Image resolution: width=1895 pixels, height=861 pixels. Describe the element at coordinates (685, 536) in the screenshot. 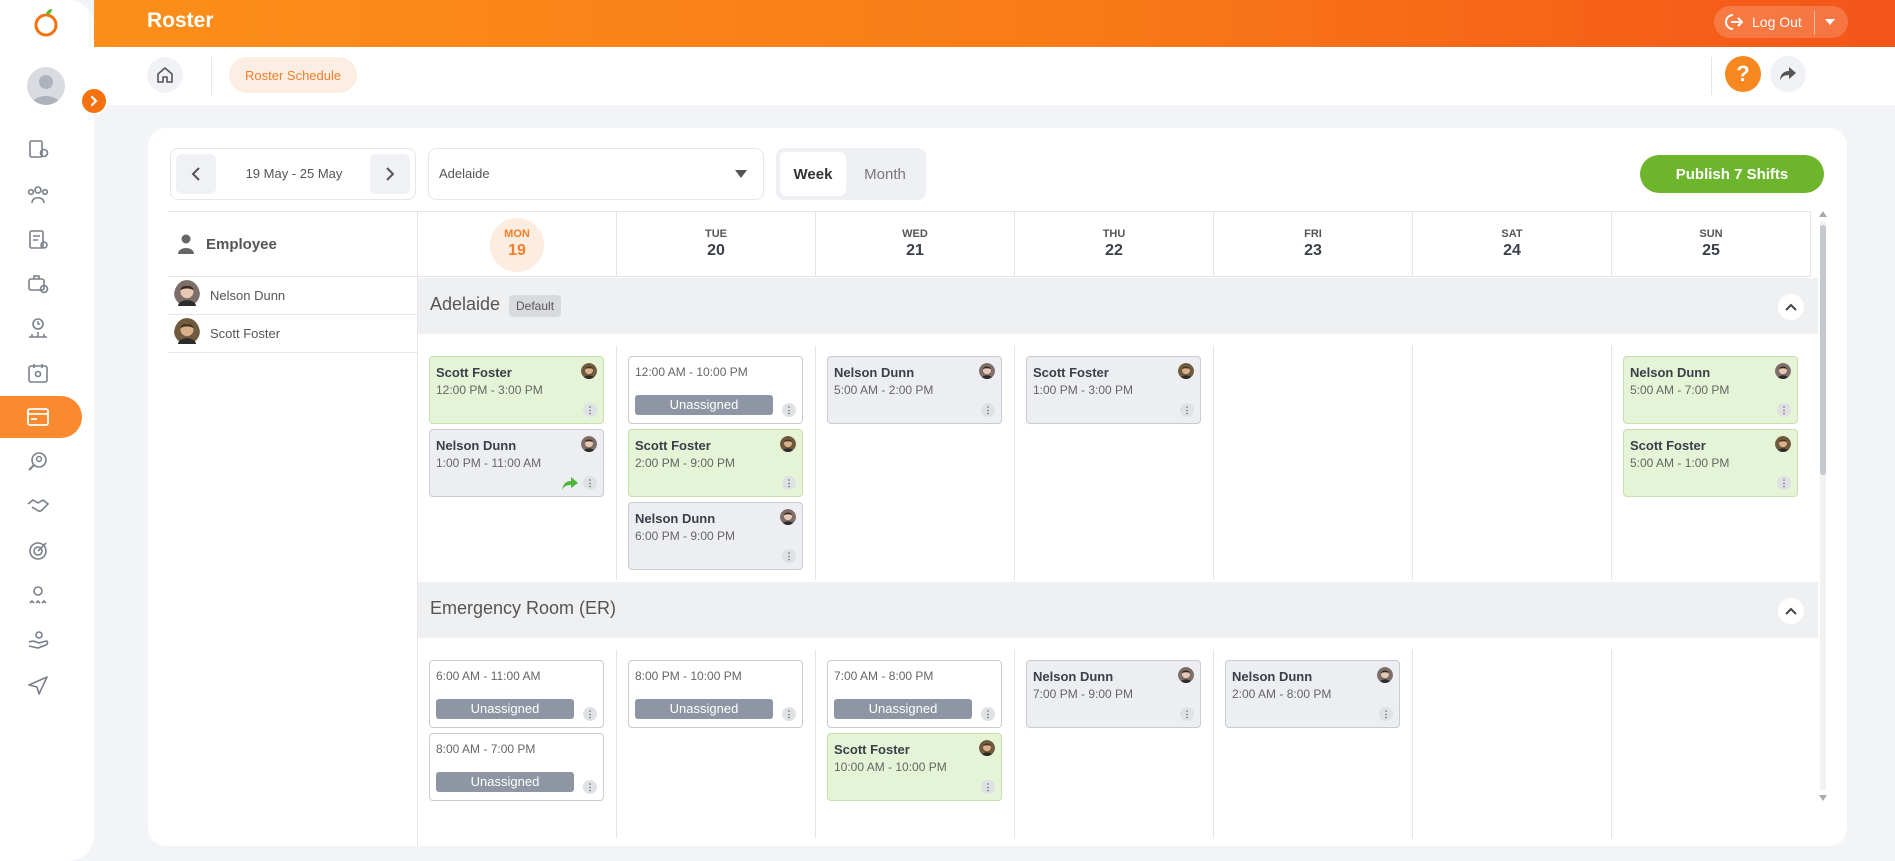

I see `shift-time: 6:00 PM - 9:00 PM` at that location.